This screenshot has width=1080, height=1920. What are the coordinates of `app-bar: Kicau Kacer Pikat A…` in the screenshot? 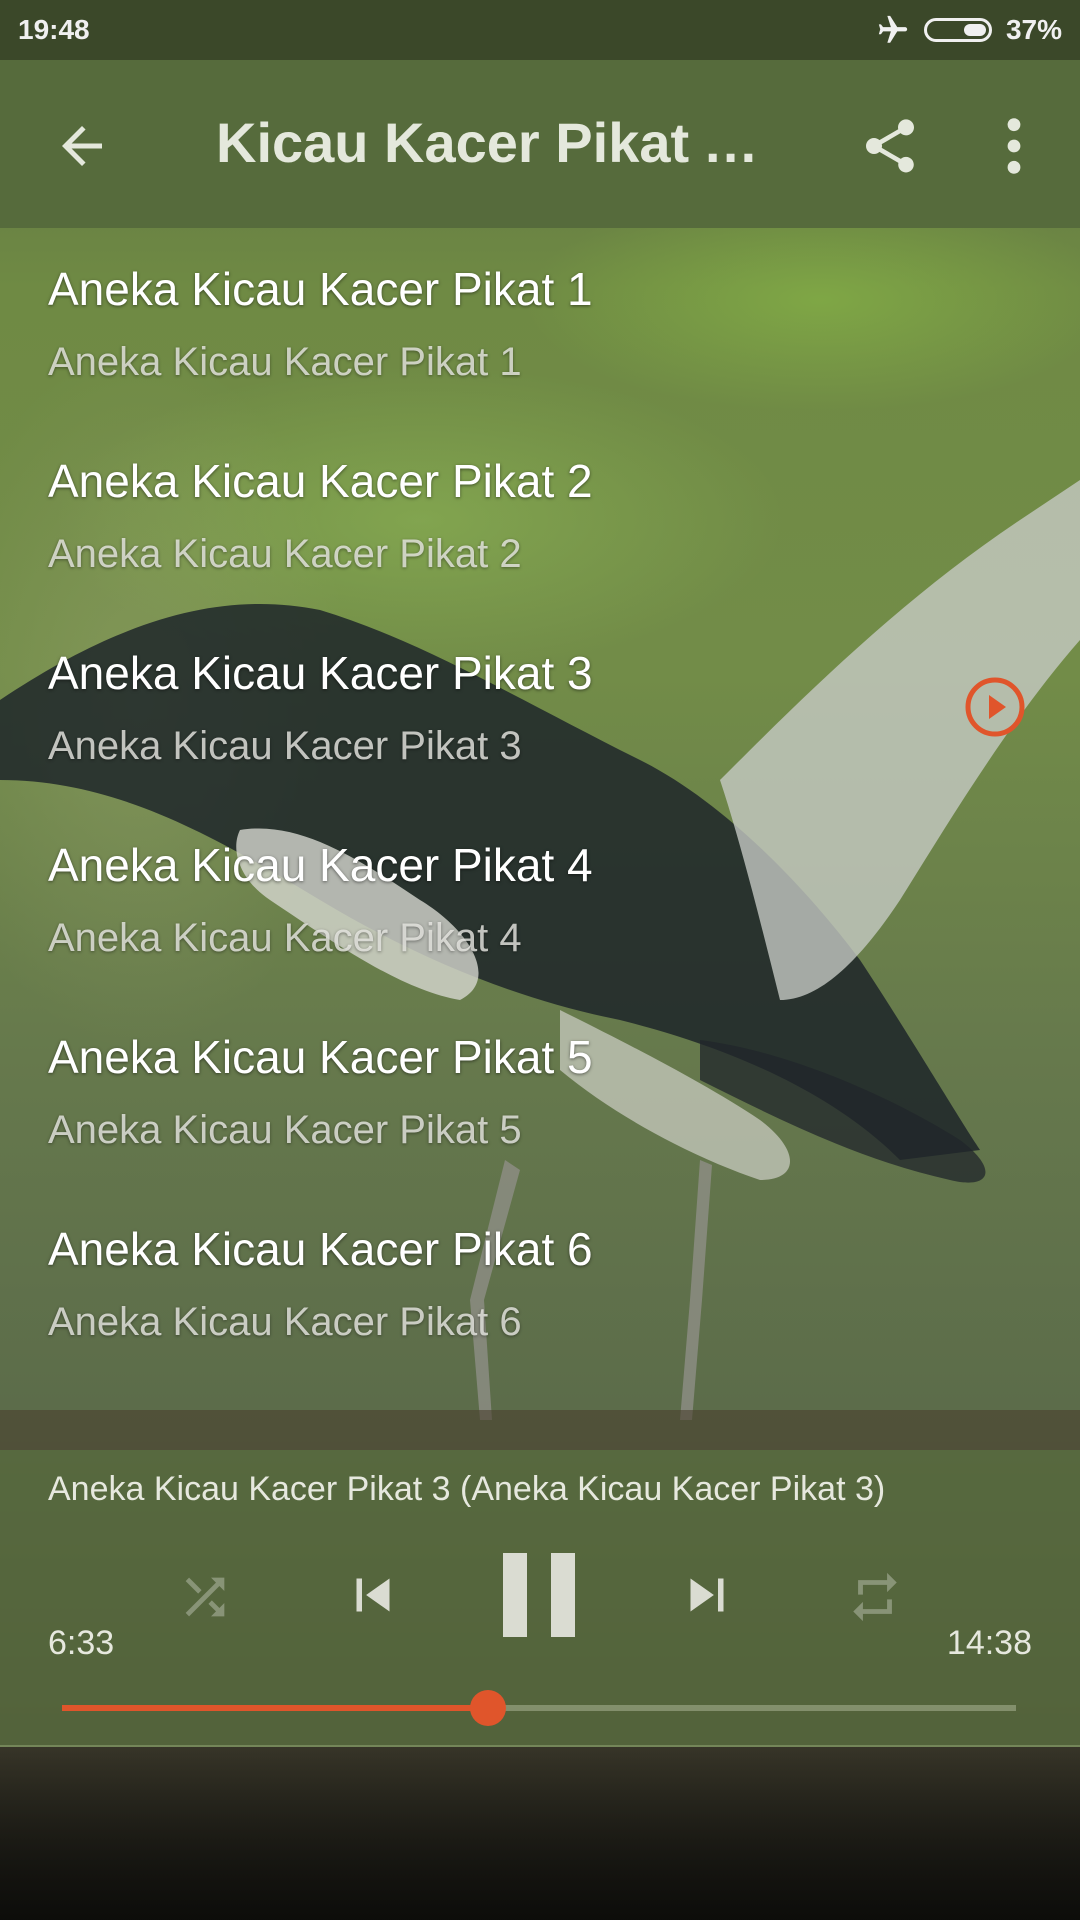 It's located at (540, 144).